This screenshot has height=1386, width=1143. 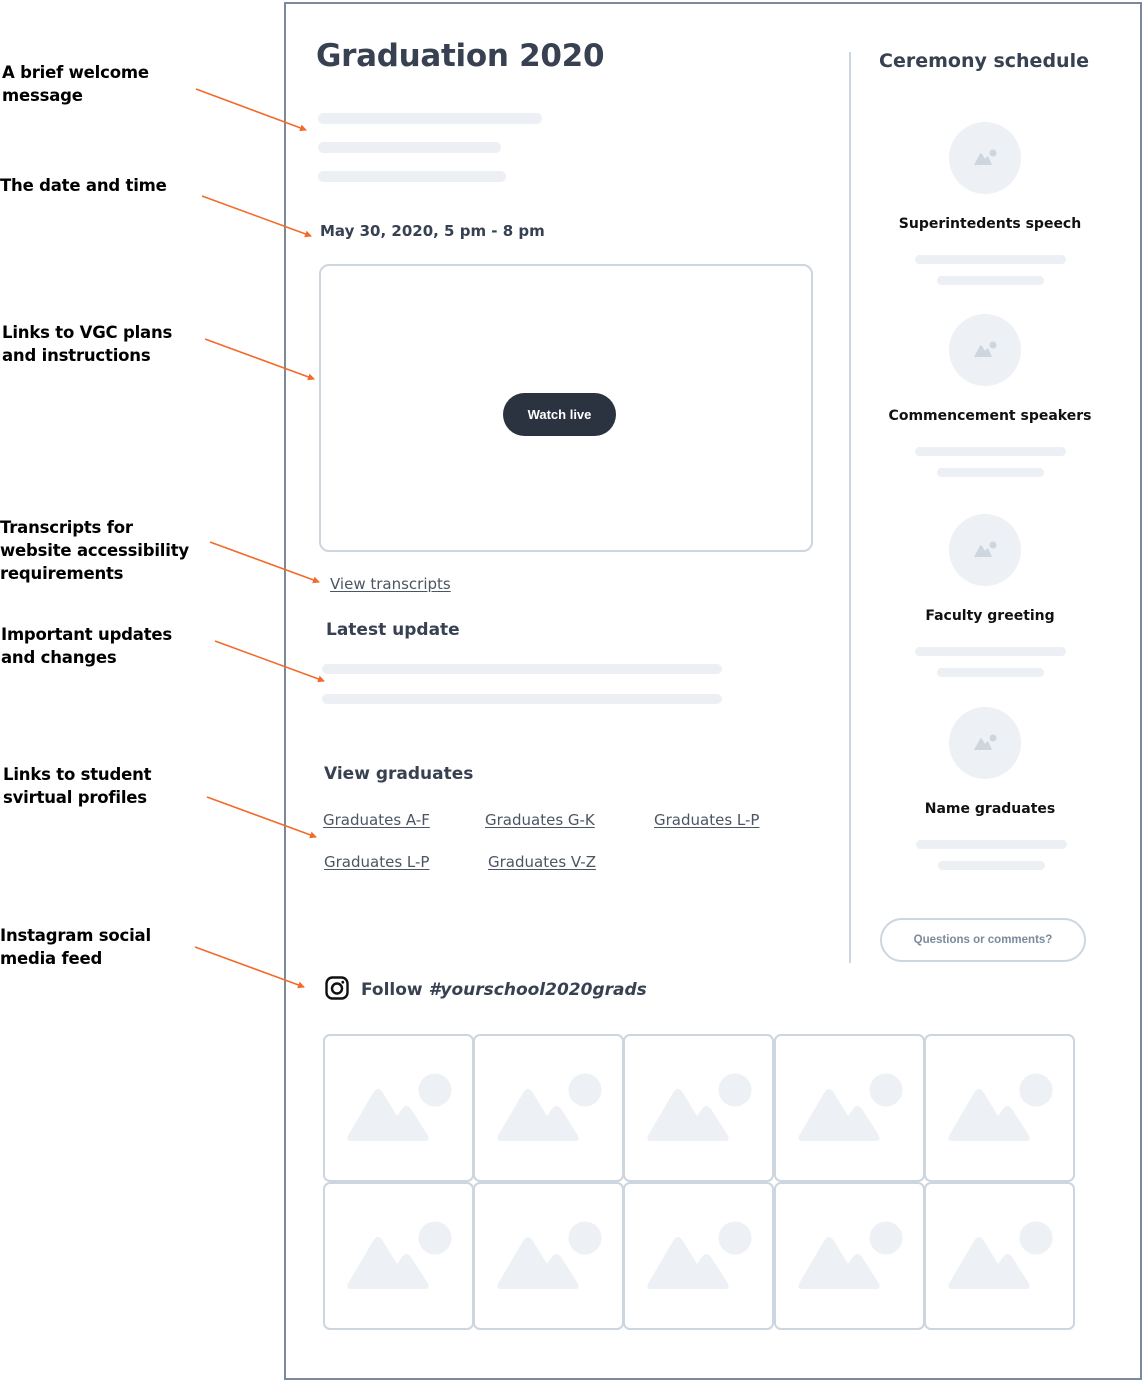 What do you see at coordinates (376, 820) in the screenshot?
I see `graduates-link-a-f: Graduates A-F` at bounding box center [376, 820].